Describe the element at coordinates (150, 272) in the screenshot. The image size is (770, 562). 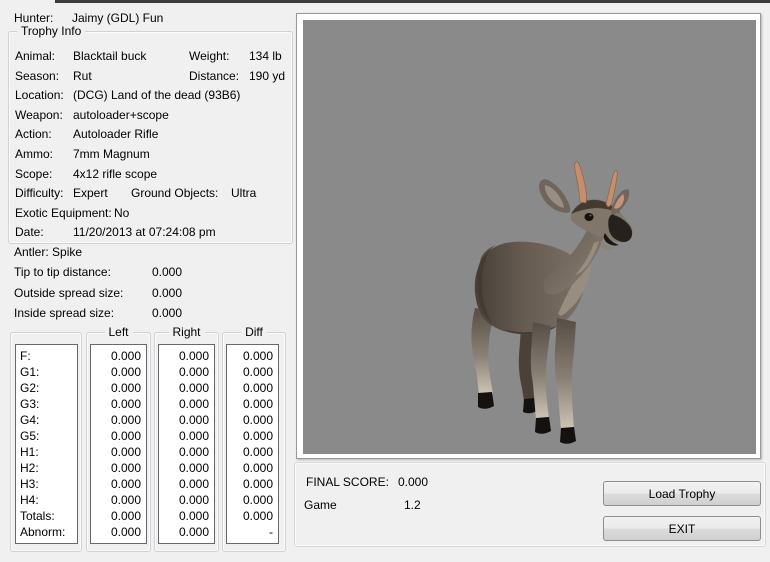
I see `antler-row: Tip to tip distance: 0.000` at that location.